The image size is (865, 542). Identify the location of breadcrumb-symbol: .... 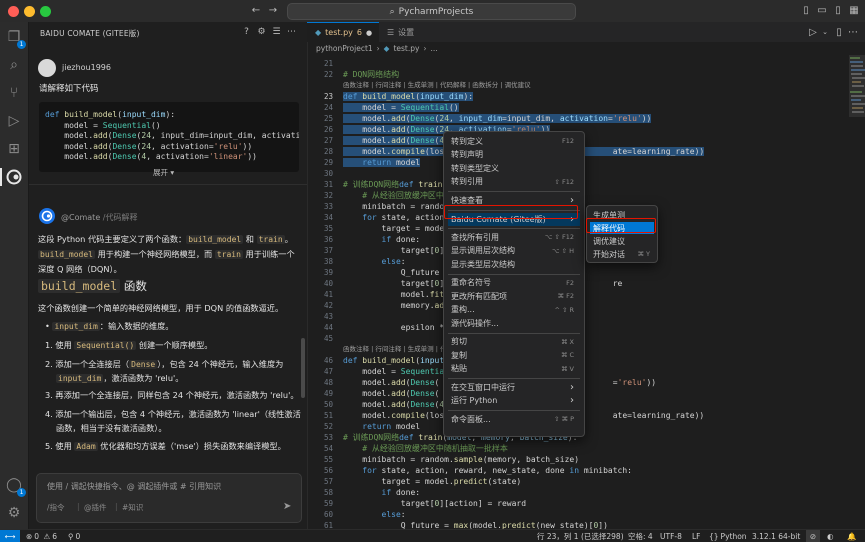
(433, 48).